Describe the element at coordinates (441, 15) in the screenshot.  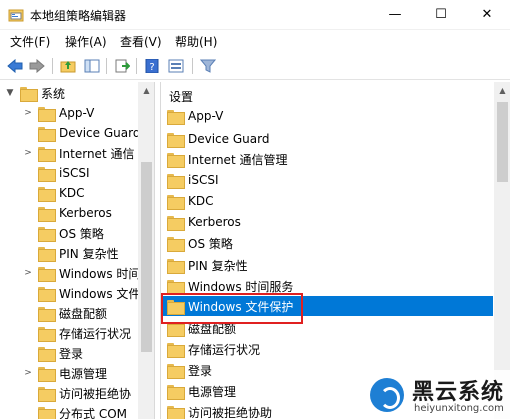
I see `maximize-button: ☐` at that location.